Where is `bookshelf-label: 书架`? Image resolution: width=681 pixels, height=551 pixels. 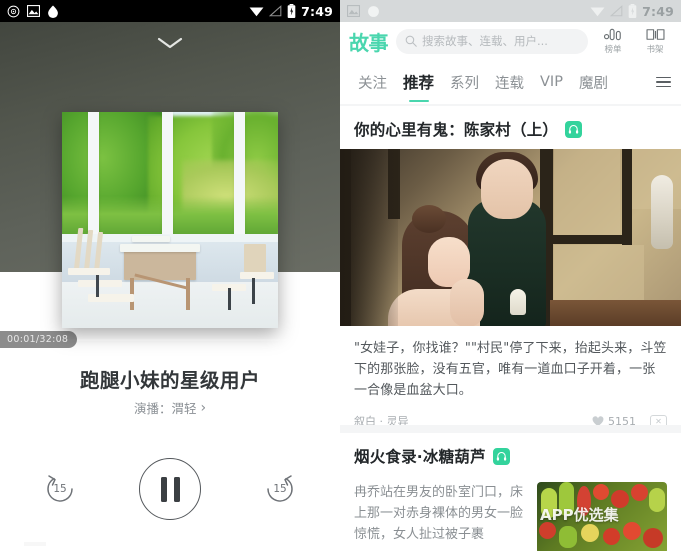
bookshelf-label: 书架 is located at coordinates (655, 50).